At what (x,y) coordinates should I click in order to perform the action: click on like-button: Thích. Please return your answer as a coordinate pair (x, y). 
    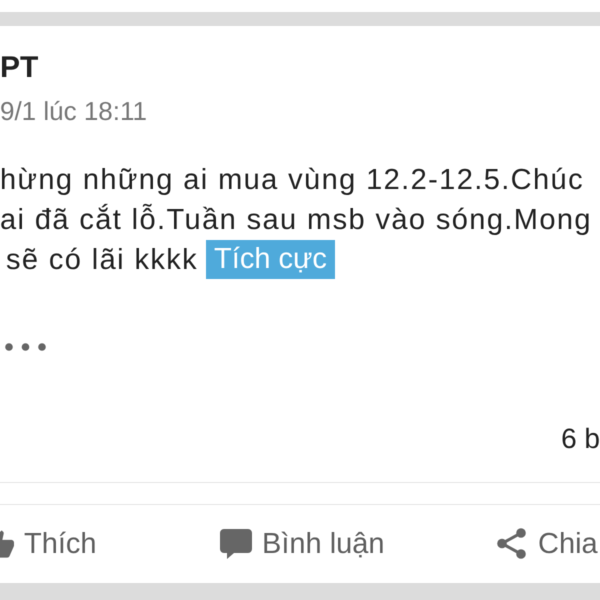
    Looking at the image, I should click on (48, 544).